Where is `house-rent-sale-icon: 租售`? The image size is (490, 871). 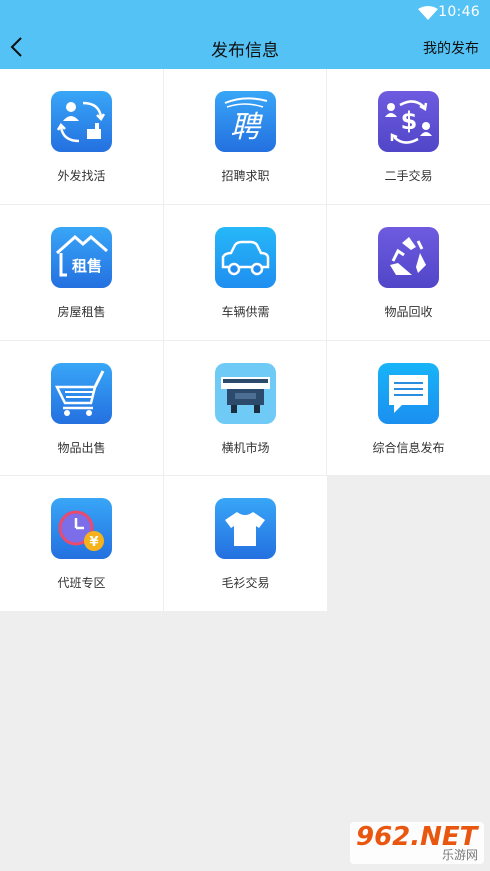 house-rent-sale-icon: 租售 is located at coordinates (81, 257).